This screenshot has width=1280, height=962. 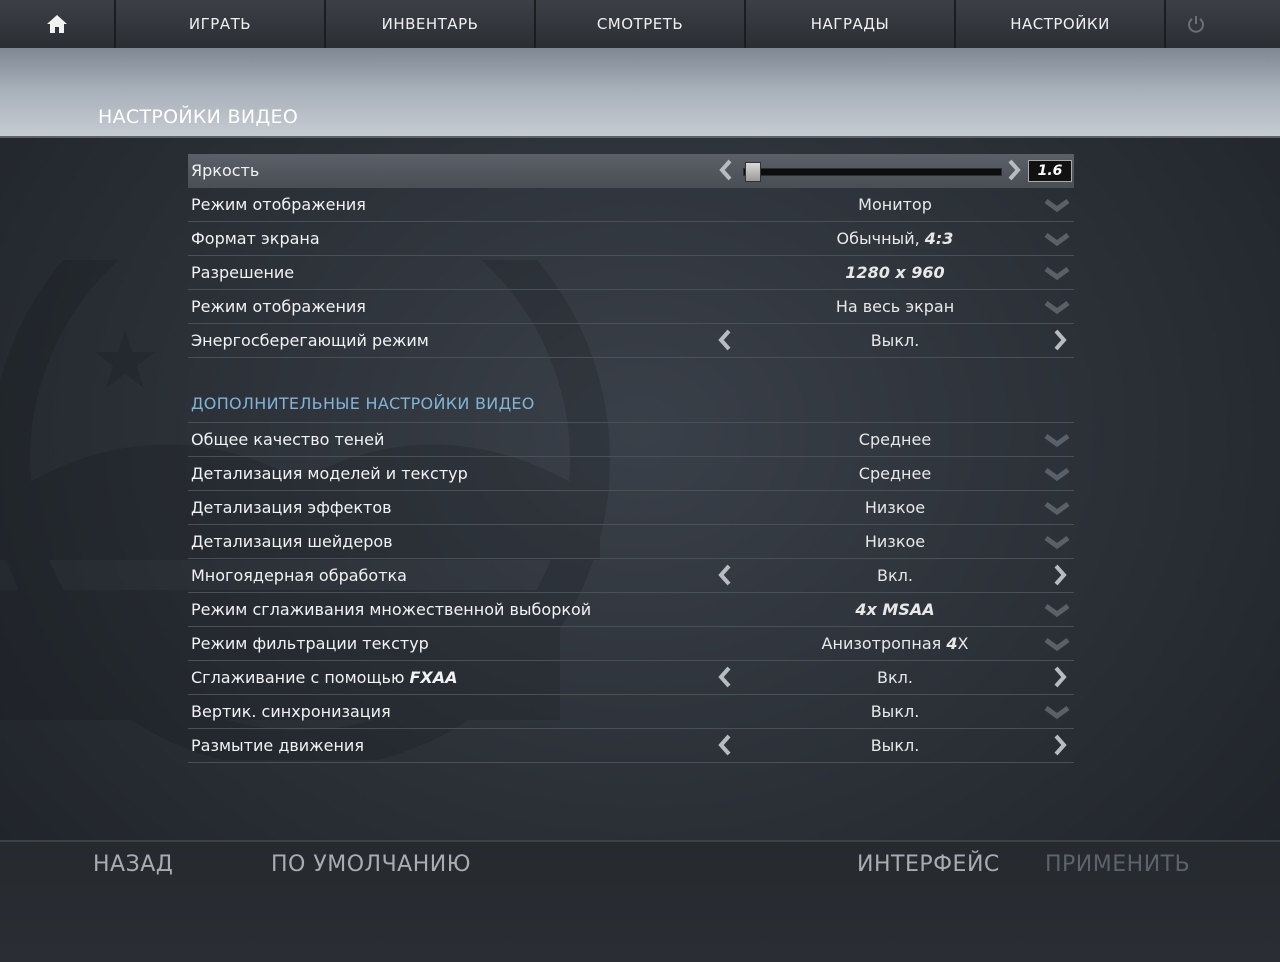 I want to click on tab-settings: НАСТРОЙКИ, so click(x=1061, y=24).